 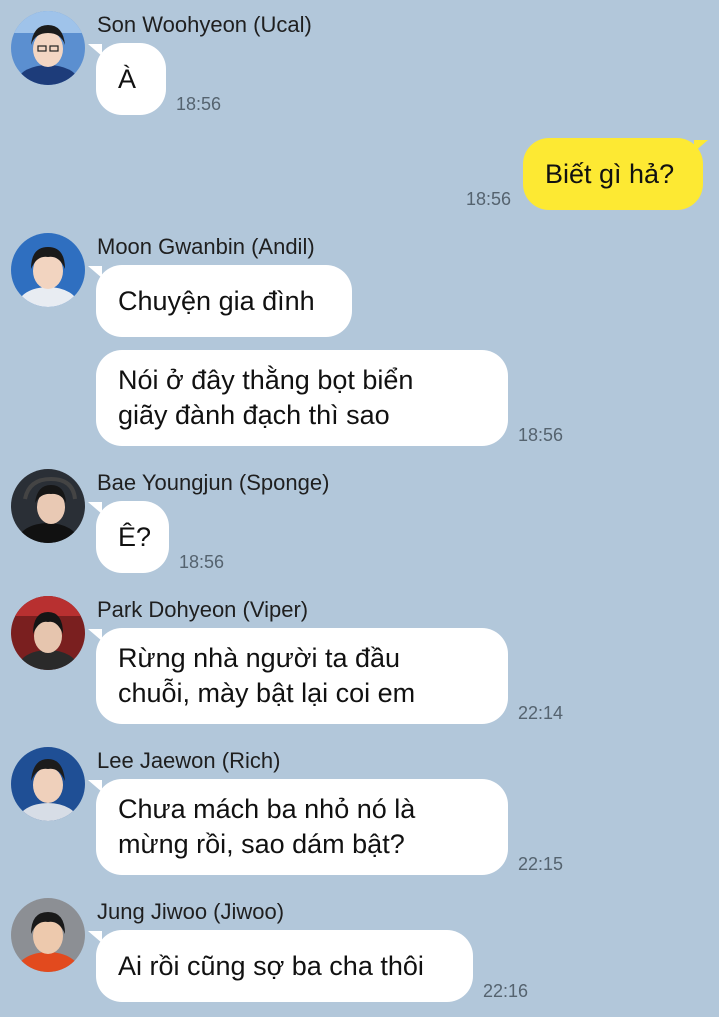 I want to click on message-text: Ê?, so click(x=135, y=536).